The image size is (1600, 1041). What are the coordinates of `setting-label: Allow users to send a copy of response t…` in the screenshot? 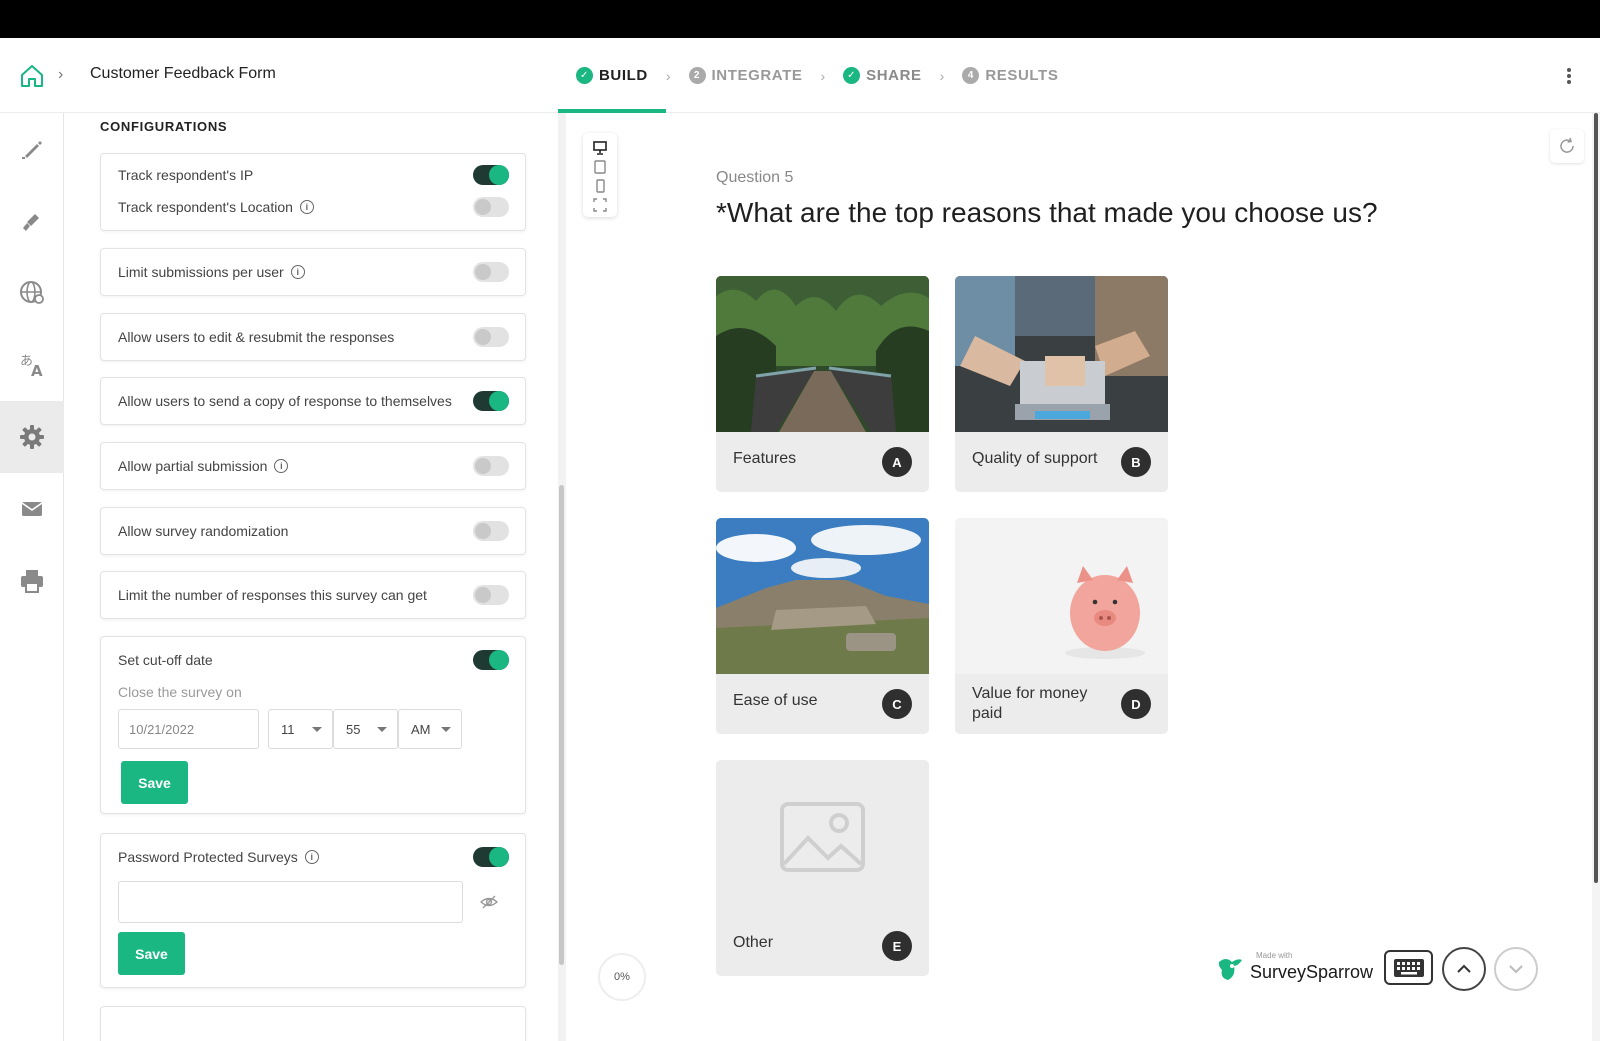 It's located at (285, 401).